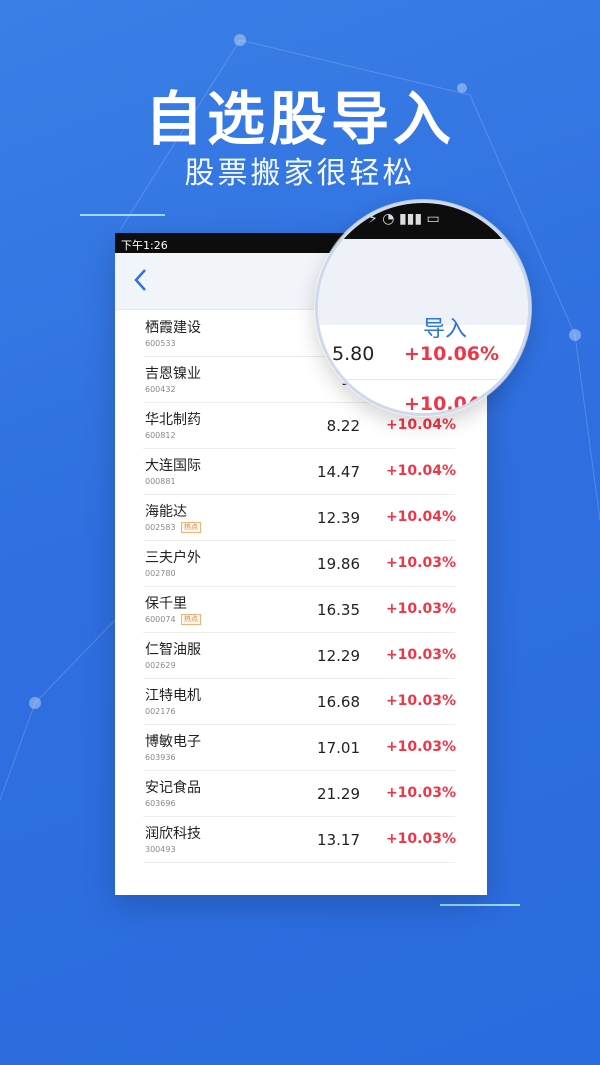 The height and width of the screenshot is (1065, 600). I want to click on stock-code: 300493, so click(160, 849).